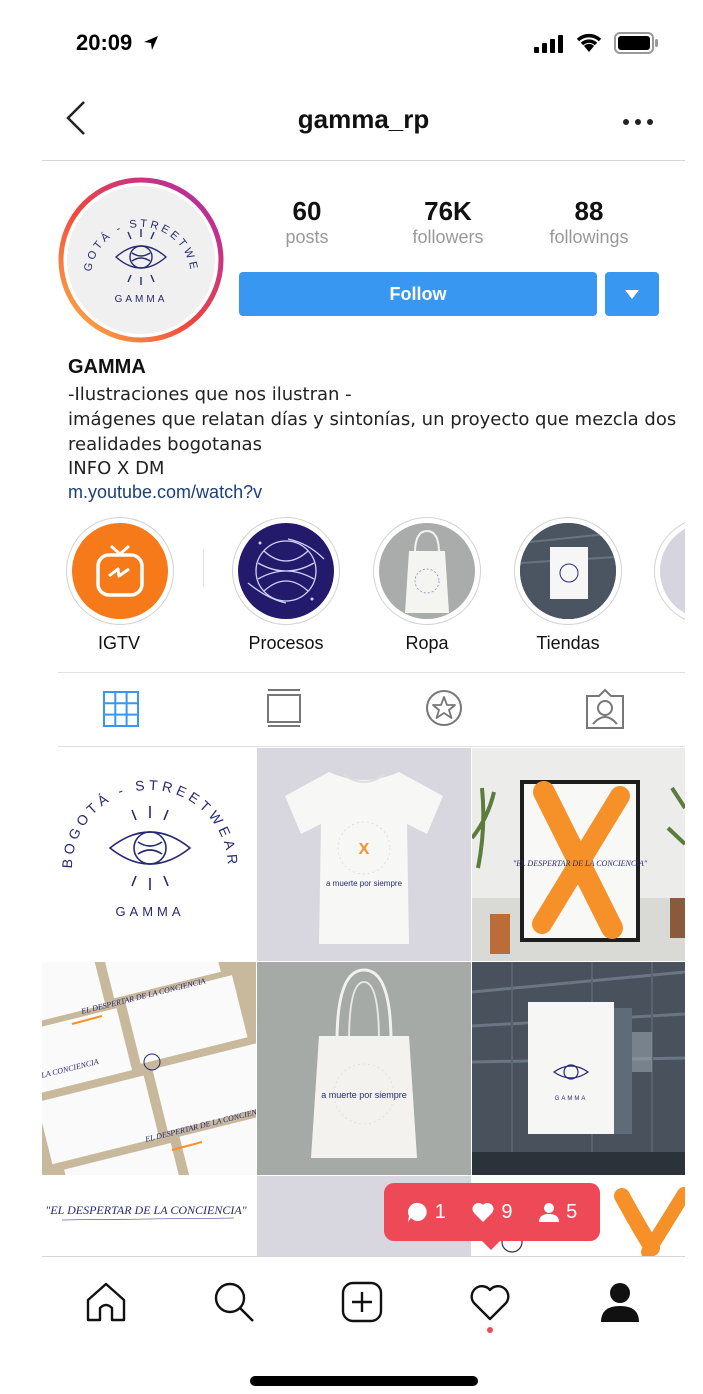 The width and height of the screenshot is (703, 1394). Describe the element at coordinates (364, 1095) in the screenshot. I see `bag-circle-text: a muerte por siempre` at that location.